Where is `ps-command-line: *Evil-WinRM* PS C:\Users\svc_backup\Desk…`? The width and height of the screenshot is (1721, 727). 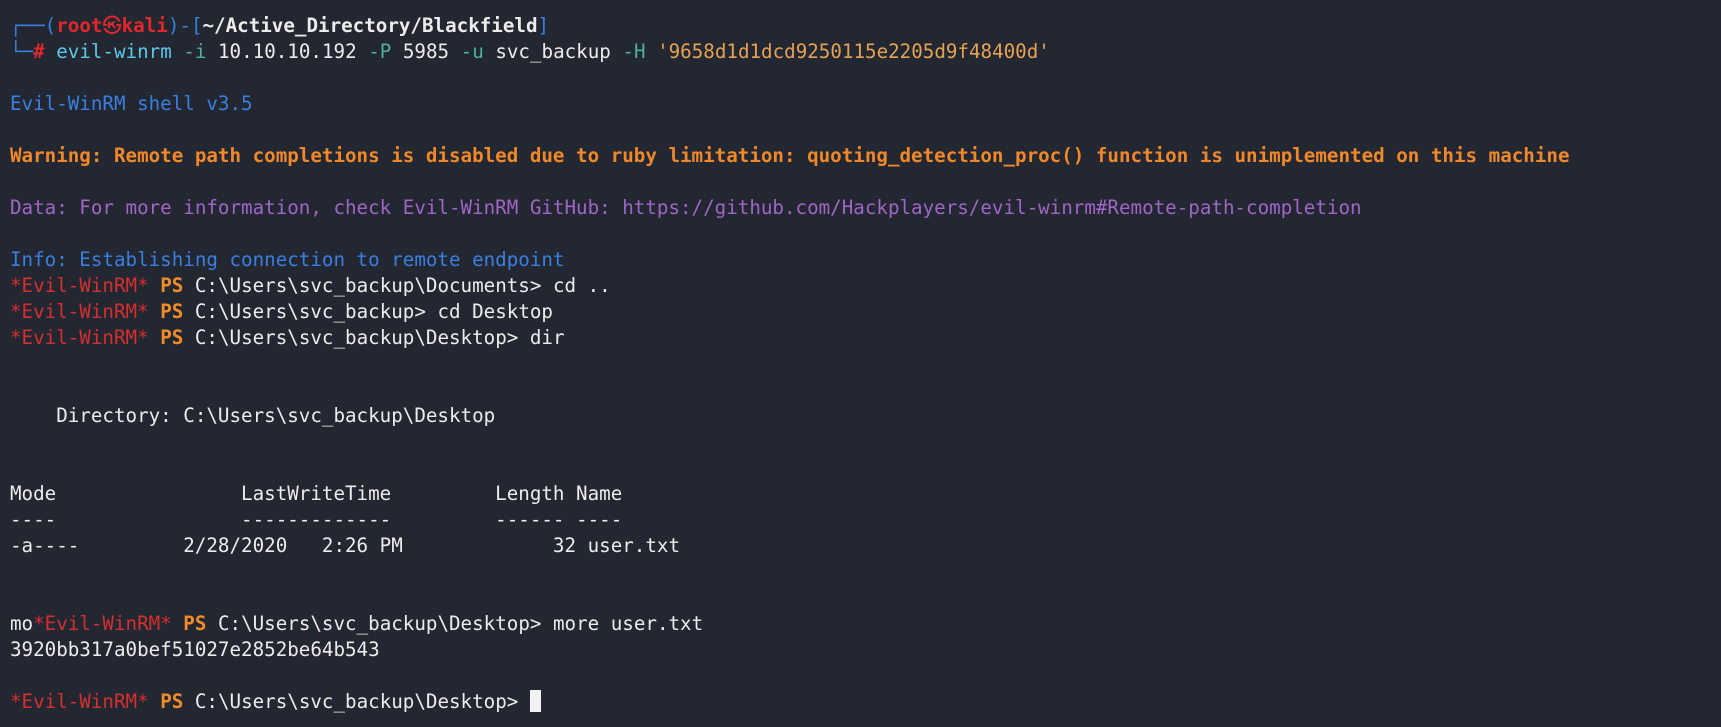 ps-command-line: *Evil-WinRM* PS C:\Users\svc_backup\Desk… is located at coordinates (865, 338).